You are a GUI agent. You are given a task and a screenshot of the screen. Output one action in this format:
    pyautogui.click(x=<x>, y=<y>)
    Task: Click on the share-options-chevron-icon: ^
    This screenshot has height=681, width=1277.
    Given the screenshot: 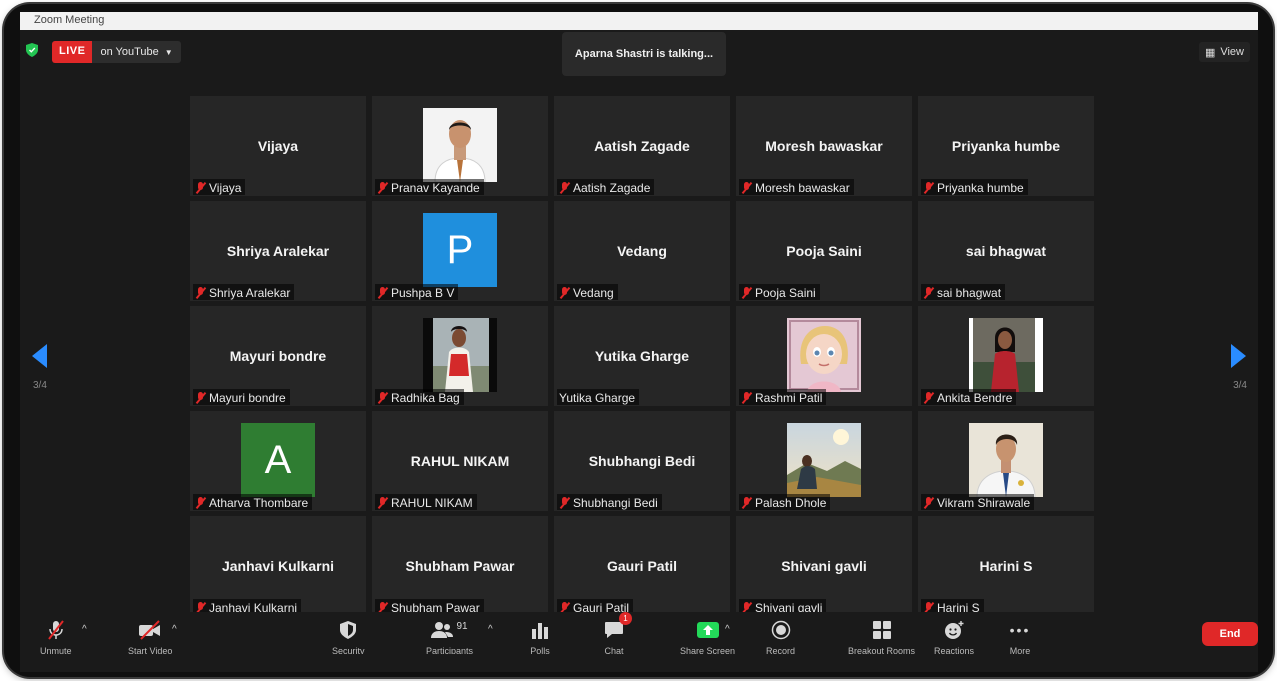 What is the action you would take?
    pyautogui.click(x=727, y=629)
    